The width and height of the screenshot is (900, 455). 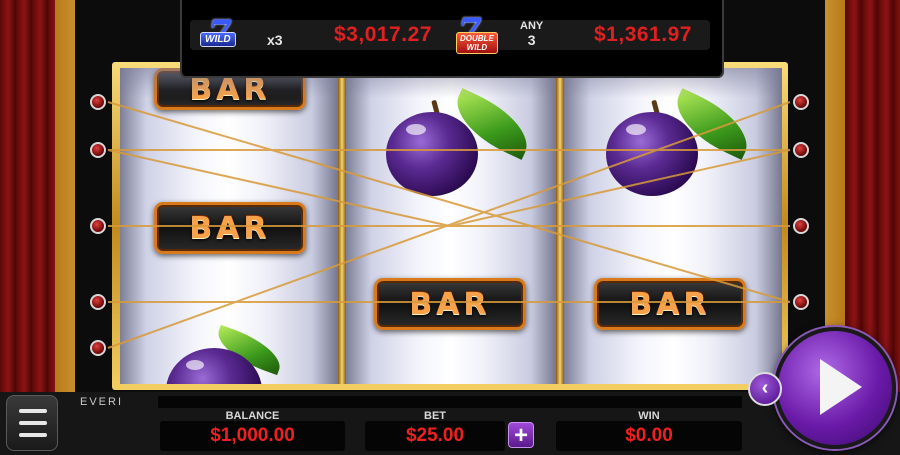 I want to click on brand-logo: EVERI, so click(x=102, y=402).